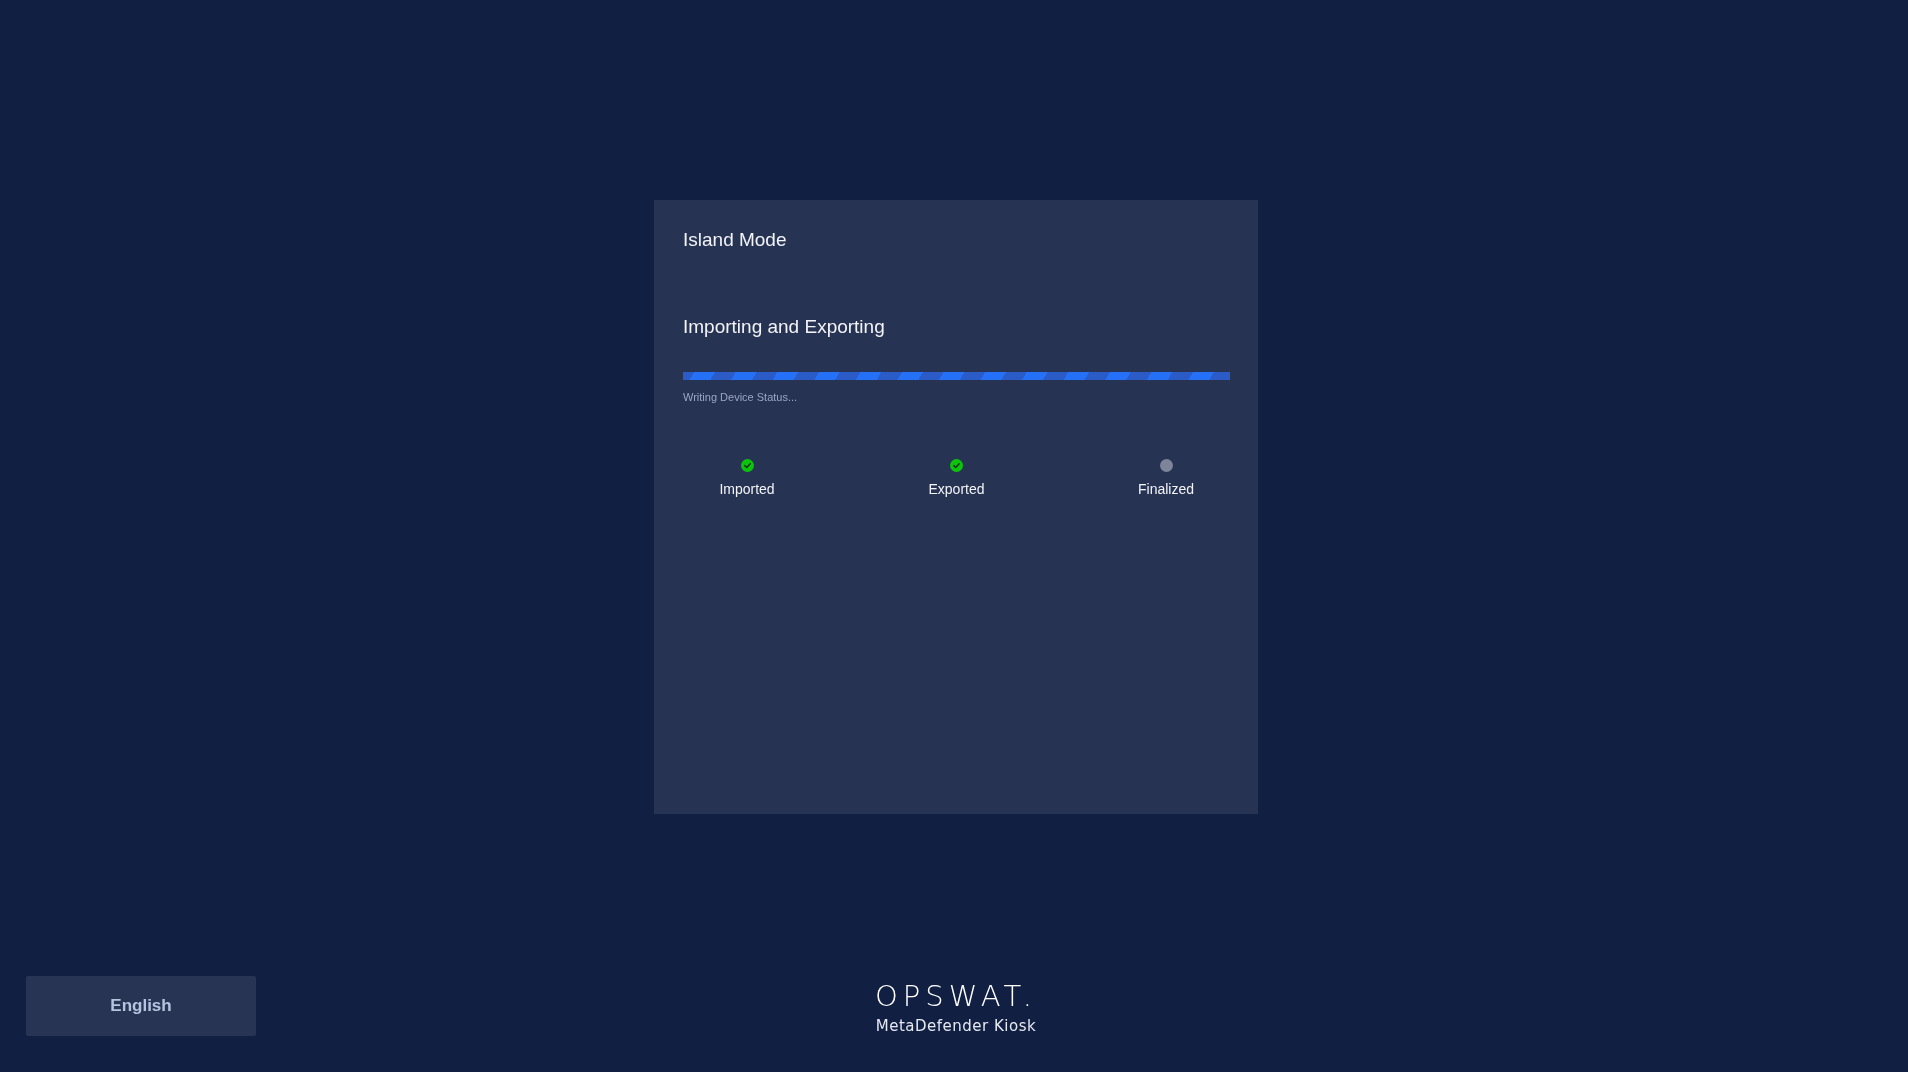 Image resolution: width=1908 pixels, height=1072 pixels. I want to click on section-heading: Importing and Exporting, so click(784, 327).